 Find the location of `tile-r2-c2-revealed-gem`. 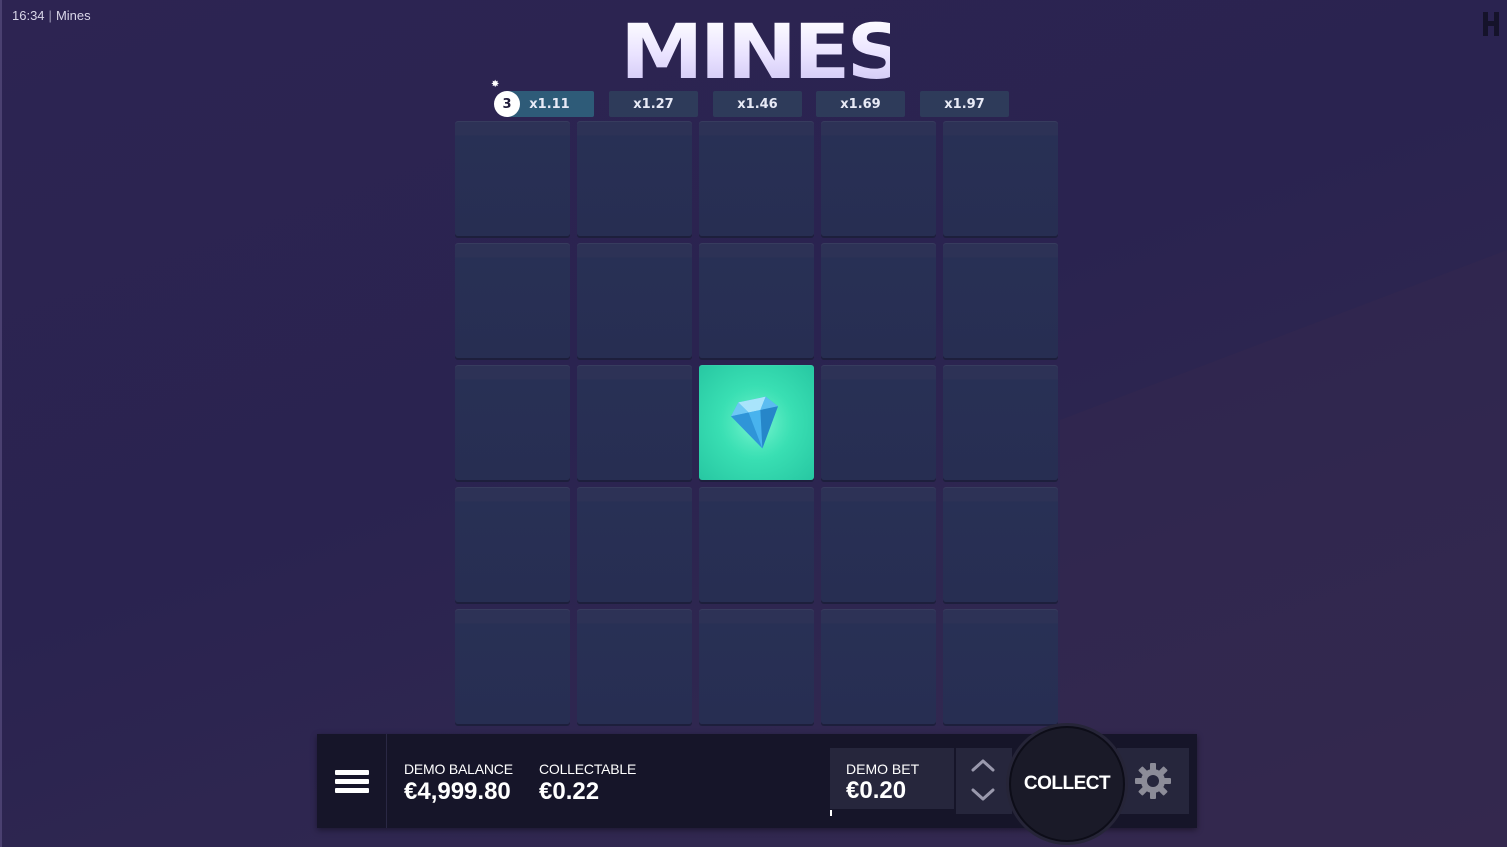

tile-r2-c2-revealed-gem is located at coordinates (756, 422).